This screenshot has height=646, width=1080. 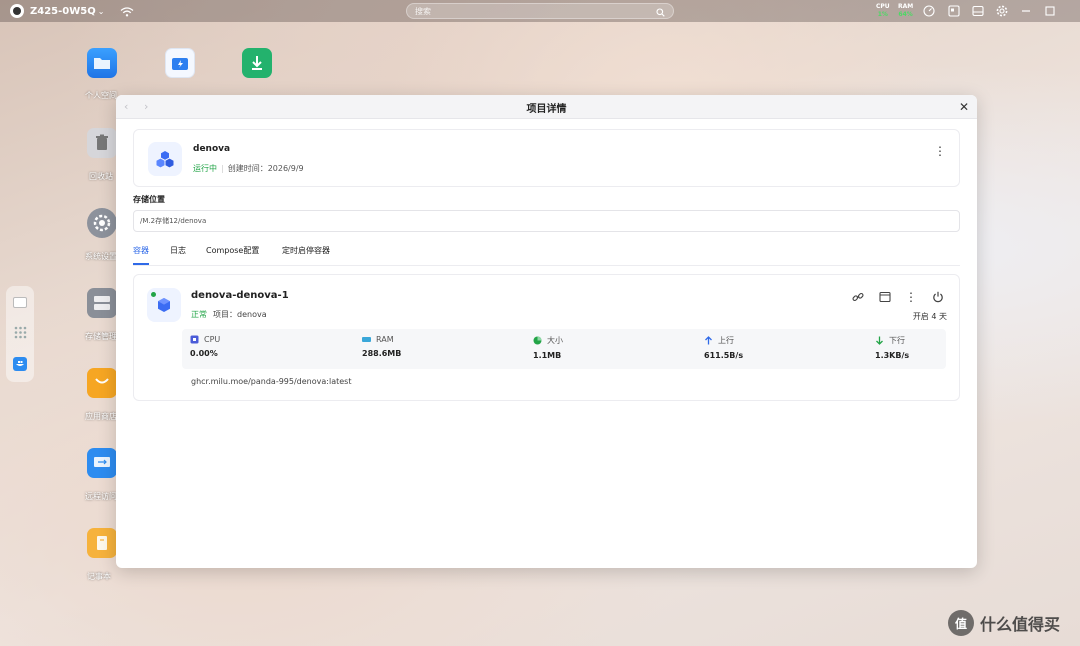 I want to click on chevron-down-icon: ⌄, so click(x=101, y=11).